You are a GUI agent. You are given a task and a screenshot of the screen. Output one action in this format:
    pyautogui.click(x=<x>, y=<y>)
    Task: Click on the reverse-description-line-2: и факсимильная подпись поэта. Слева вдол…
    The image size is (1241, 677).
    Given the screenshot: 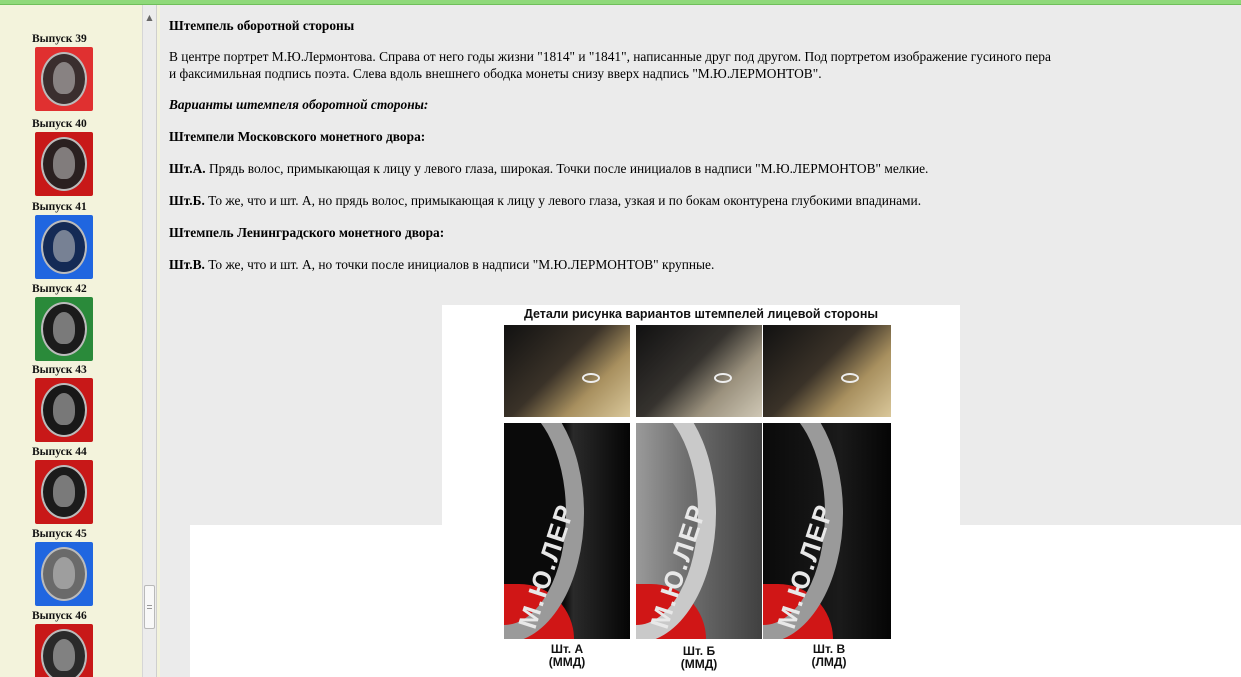 What is the action you would take?
    pyautogui.click(x=495, y=73)
    